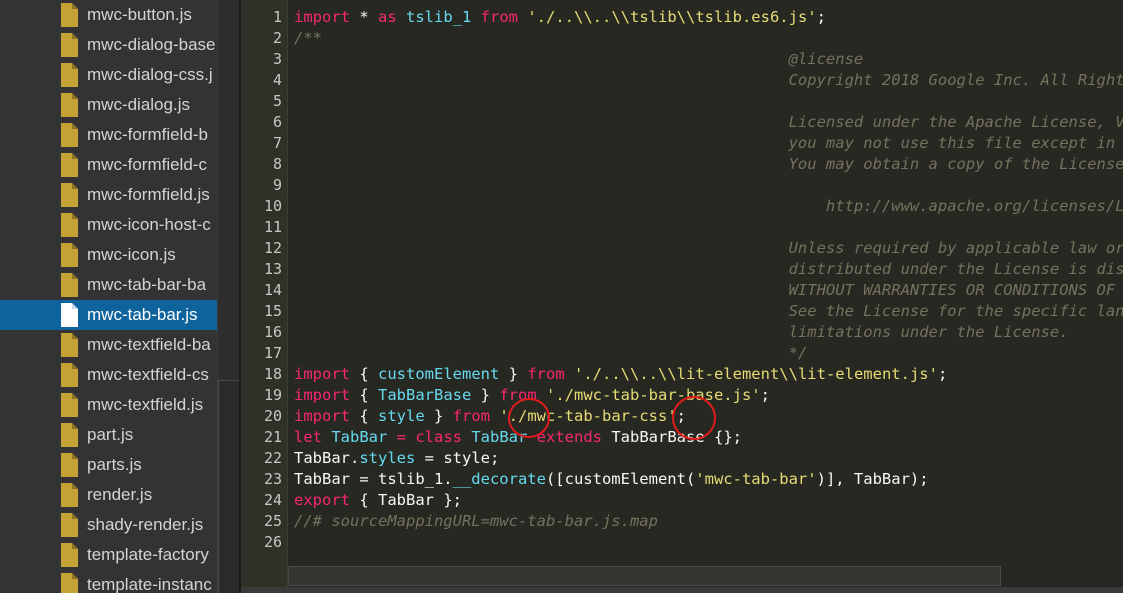 Image resolution: width=1123 pixels, height=593 pixels. Describe the element at coordinates (272, 458) in the screenshot. I see `line-number: 22` at that location.